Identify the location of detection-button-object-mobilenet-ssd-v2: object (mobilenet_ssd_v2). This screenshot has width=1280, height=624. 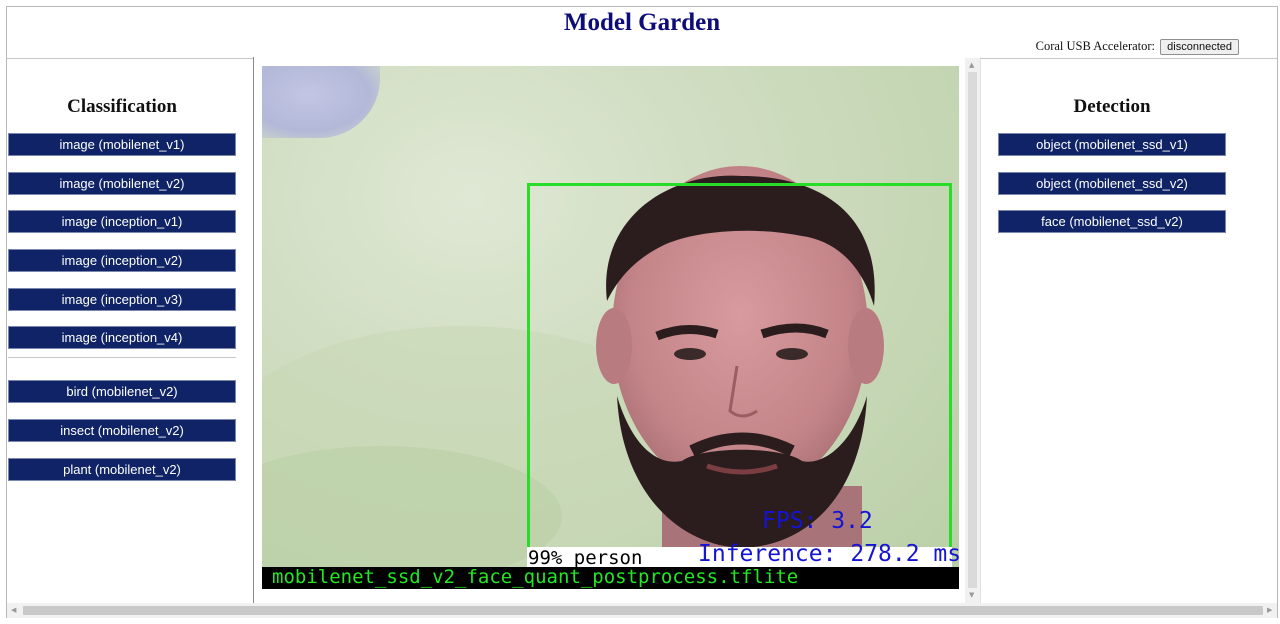
(1112, 183).